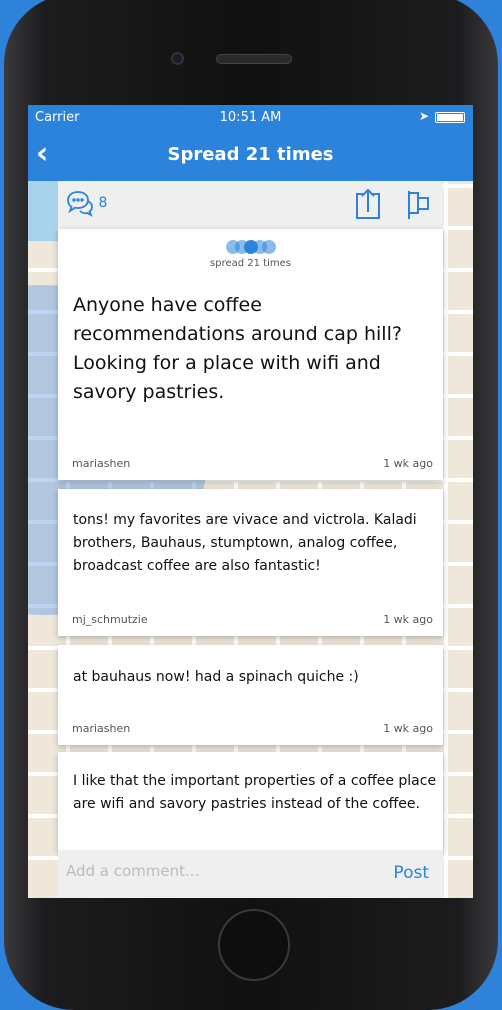  What do you see at coordinates (103, 203) in the screenshot?
I see `comment-count: 8` at bounding box center [103, 203].